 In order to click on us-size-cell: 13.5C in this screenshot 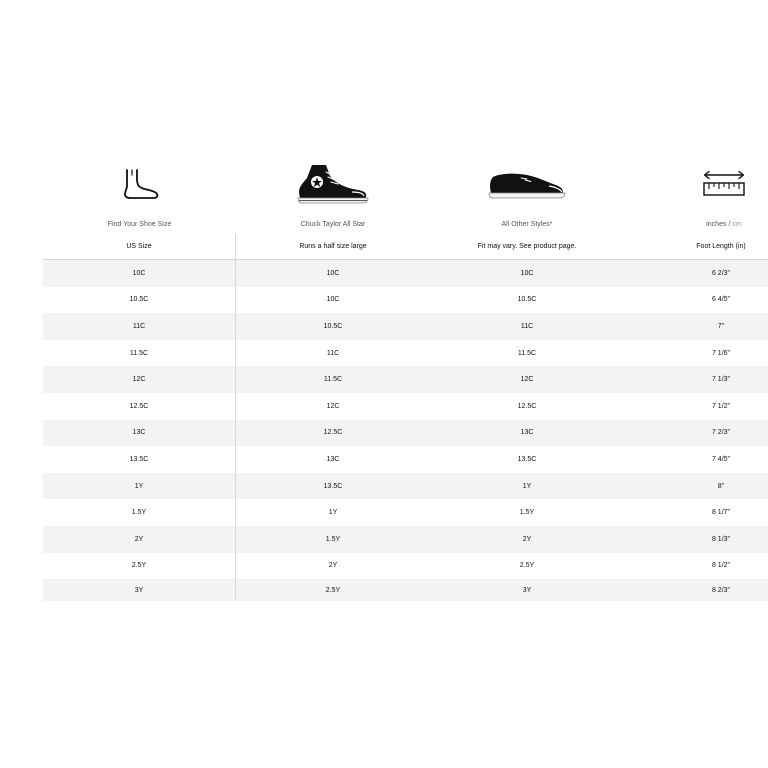, I will do `click(139, 459)`.